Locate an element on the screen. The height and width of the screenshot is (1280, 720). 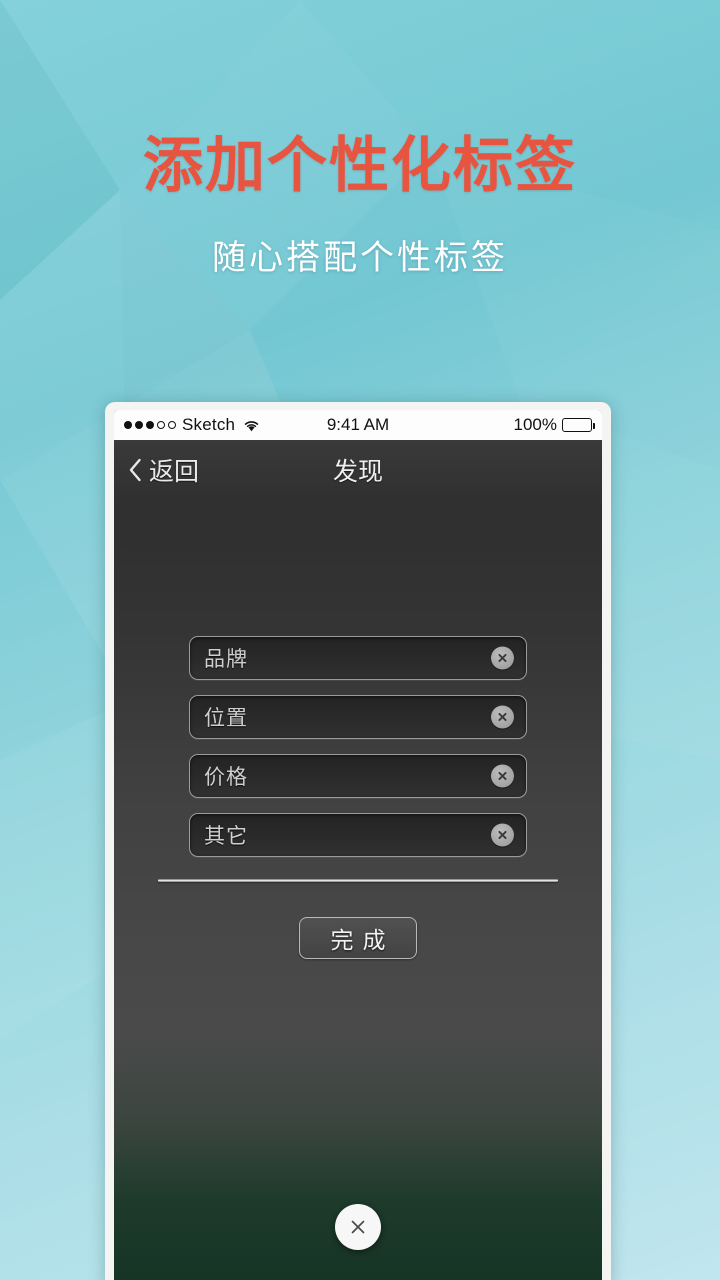
field-brand: 品牌 is located at coordinates (358, 658).